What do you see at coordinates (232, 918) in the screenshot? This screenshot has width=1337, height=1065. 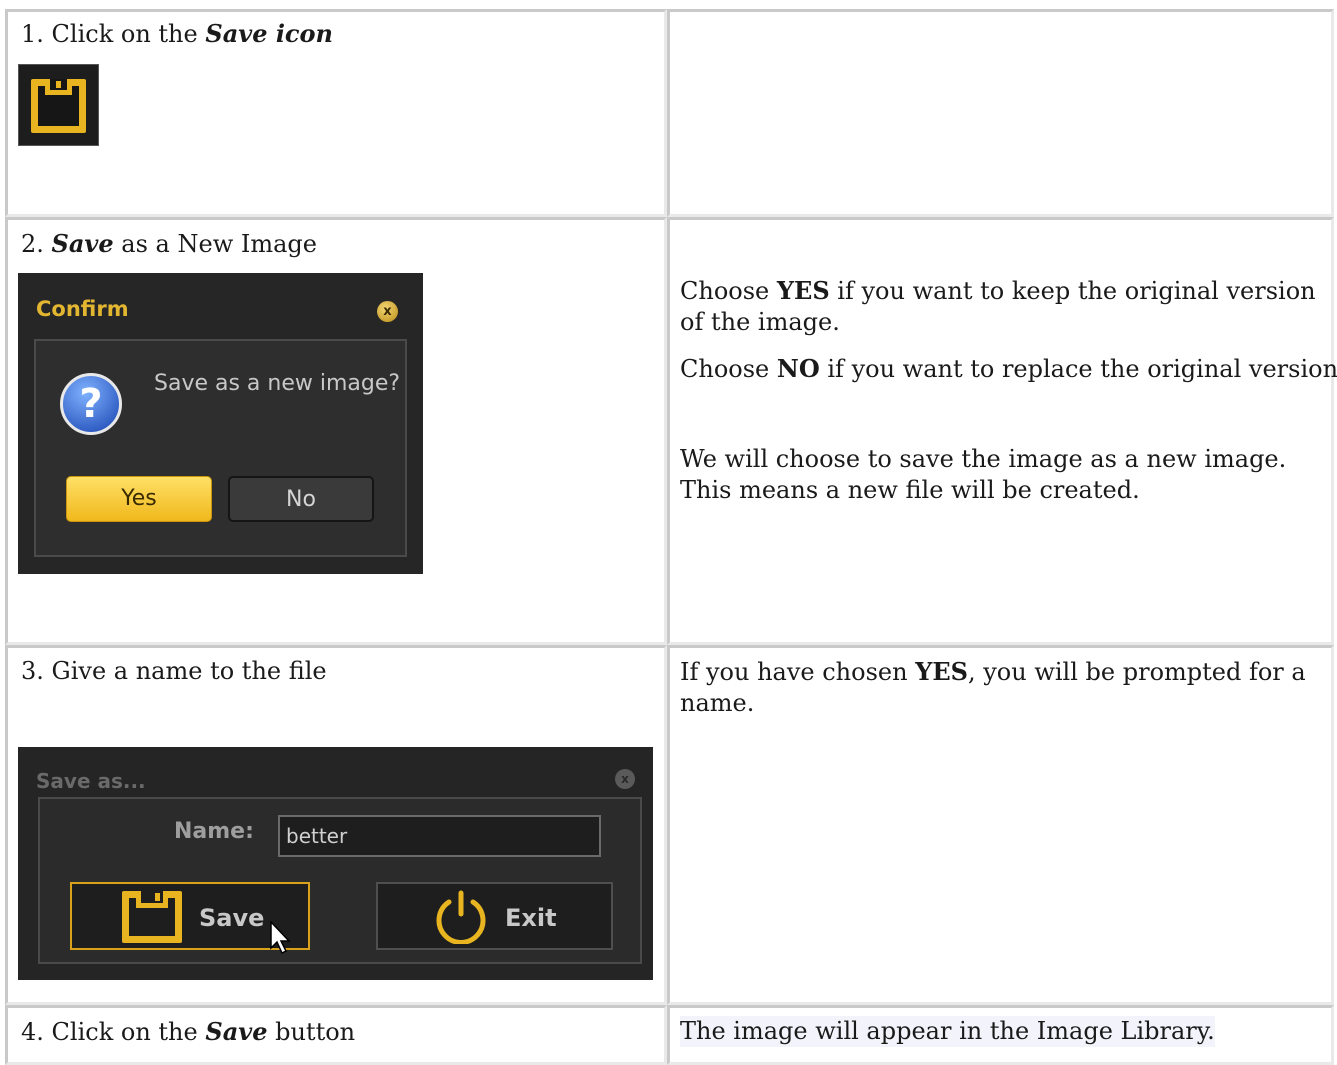 I see `save-button-label: Save` at bounding box center [232, 918].